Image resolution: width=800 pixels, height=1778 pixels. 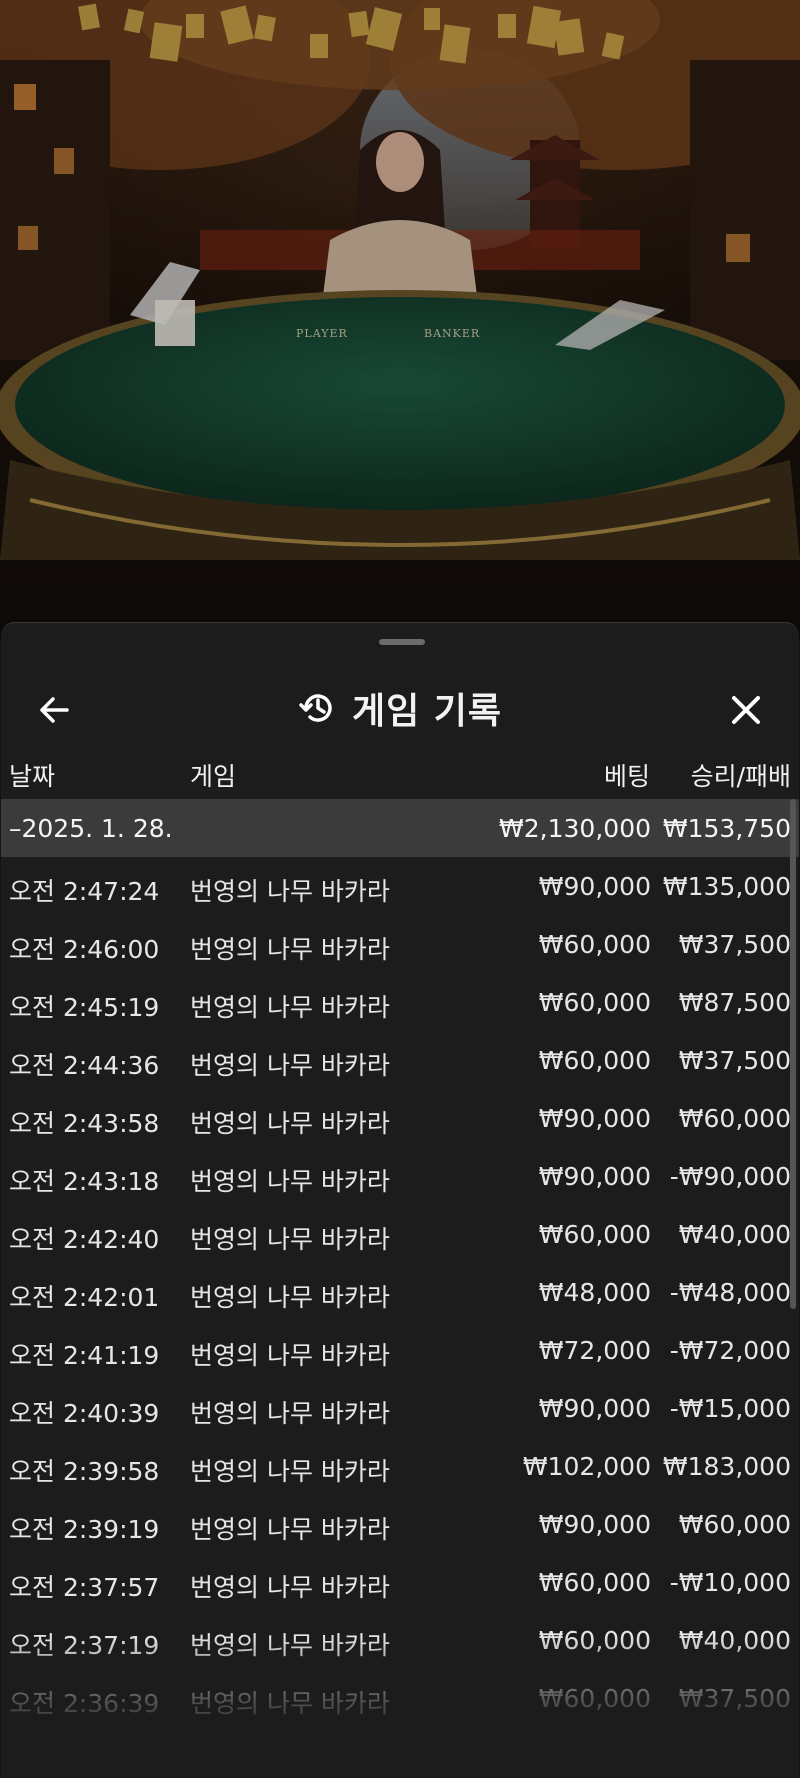 I want to click on summary-date: –2025. 1. 28., so click(x=91, y=828).